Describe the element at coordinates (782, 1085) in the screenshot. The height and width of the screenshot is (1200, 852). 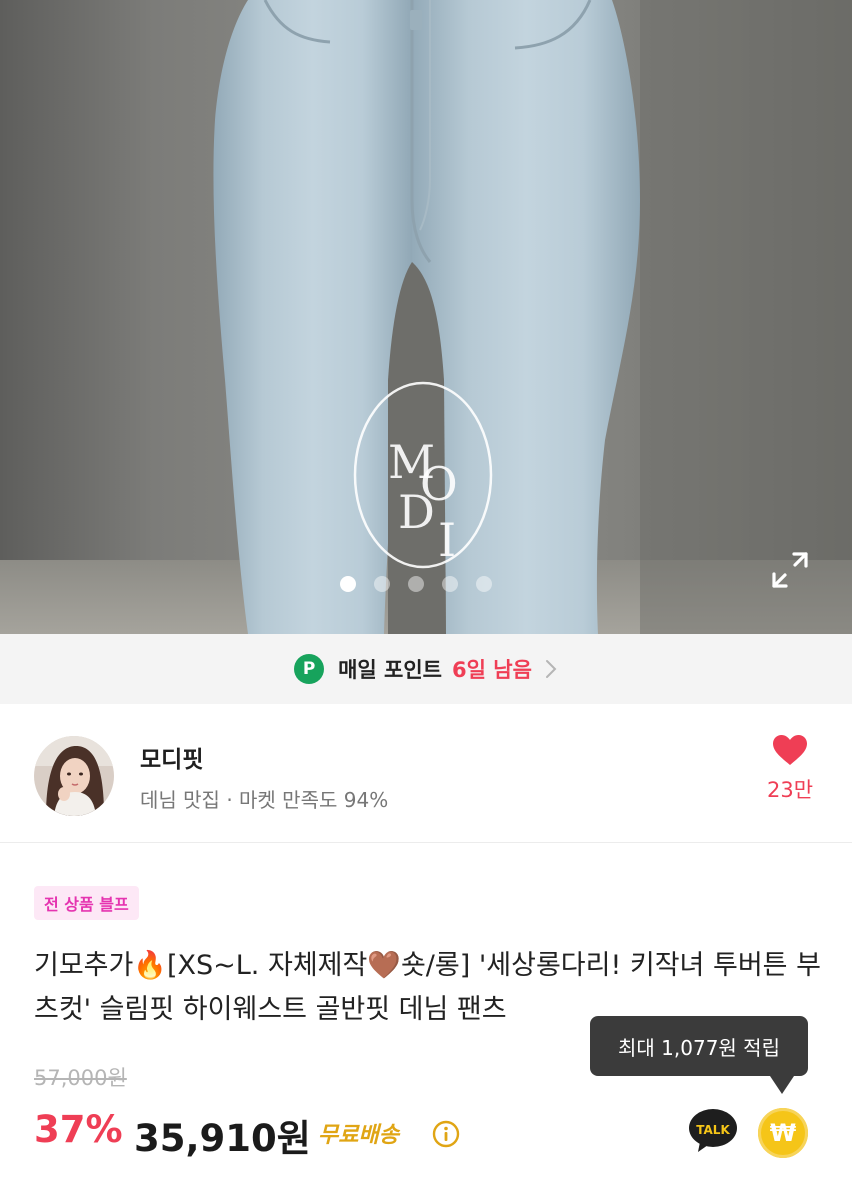
I see `tooltip-arrow` at that location.